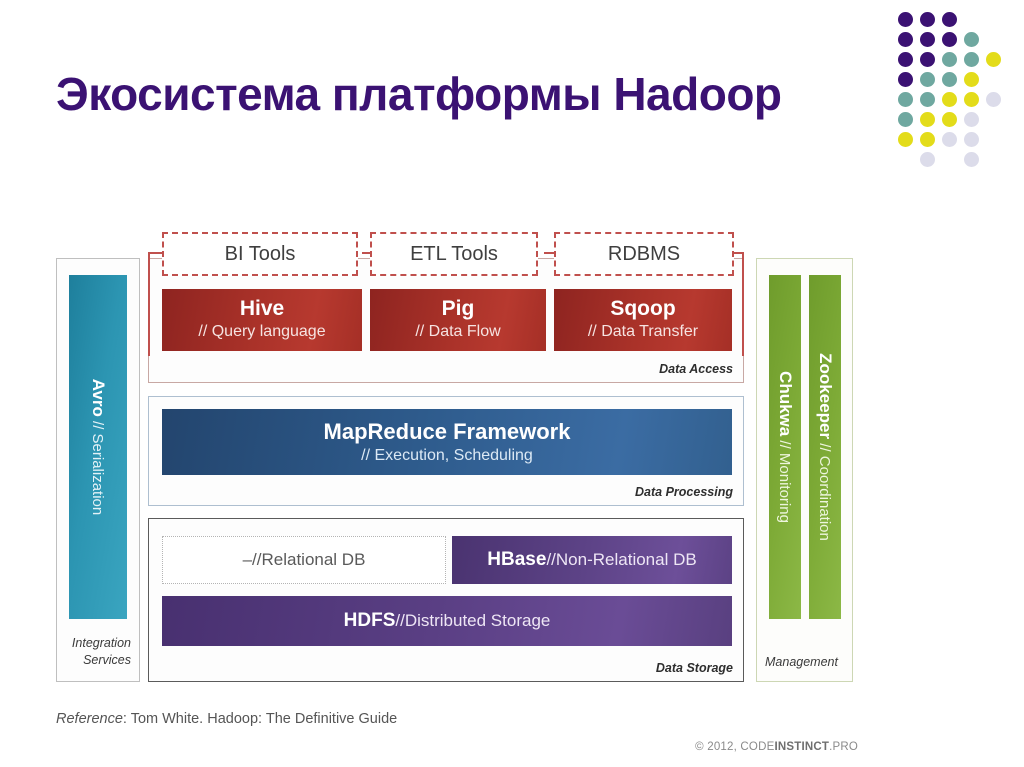 This screenshot has width=1024, height=767. What do you see at coordinates (477, 620) in the screenshot?
I see `component-hdfs-subtitle: Distributed Storage` at bounding box center [477, 620].